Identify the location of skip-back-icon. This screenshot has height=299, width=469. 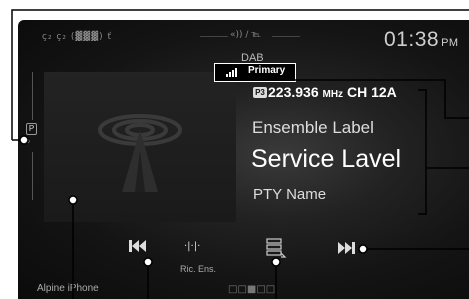
(137, 246).